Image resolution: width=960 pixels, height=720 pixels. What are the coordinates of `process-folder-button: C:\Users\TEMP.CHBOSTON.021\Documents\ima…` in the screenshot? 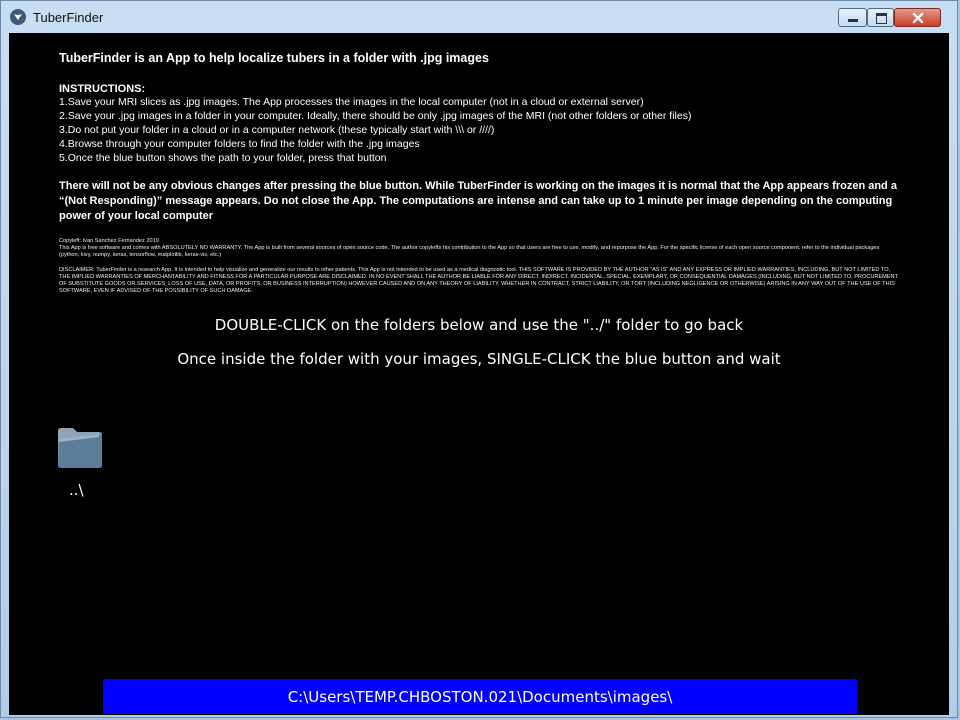 It's located at (480, 696).